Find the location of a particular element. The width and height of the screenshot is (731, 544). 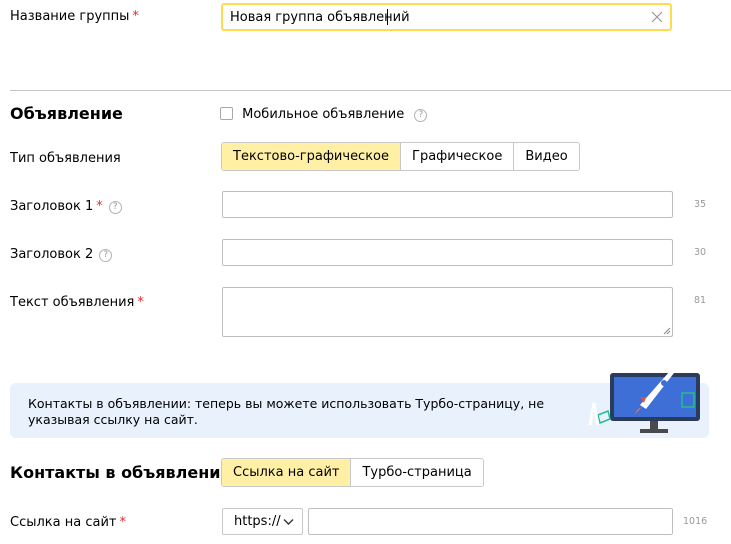

ad-type-text-graphic: Текстово-графическое is located at coordinates (311, 156).